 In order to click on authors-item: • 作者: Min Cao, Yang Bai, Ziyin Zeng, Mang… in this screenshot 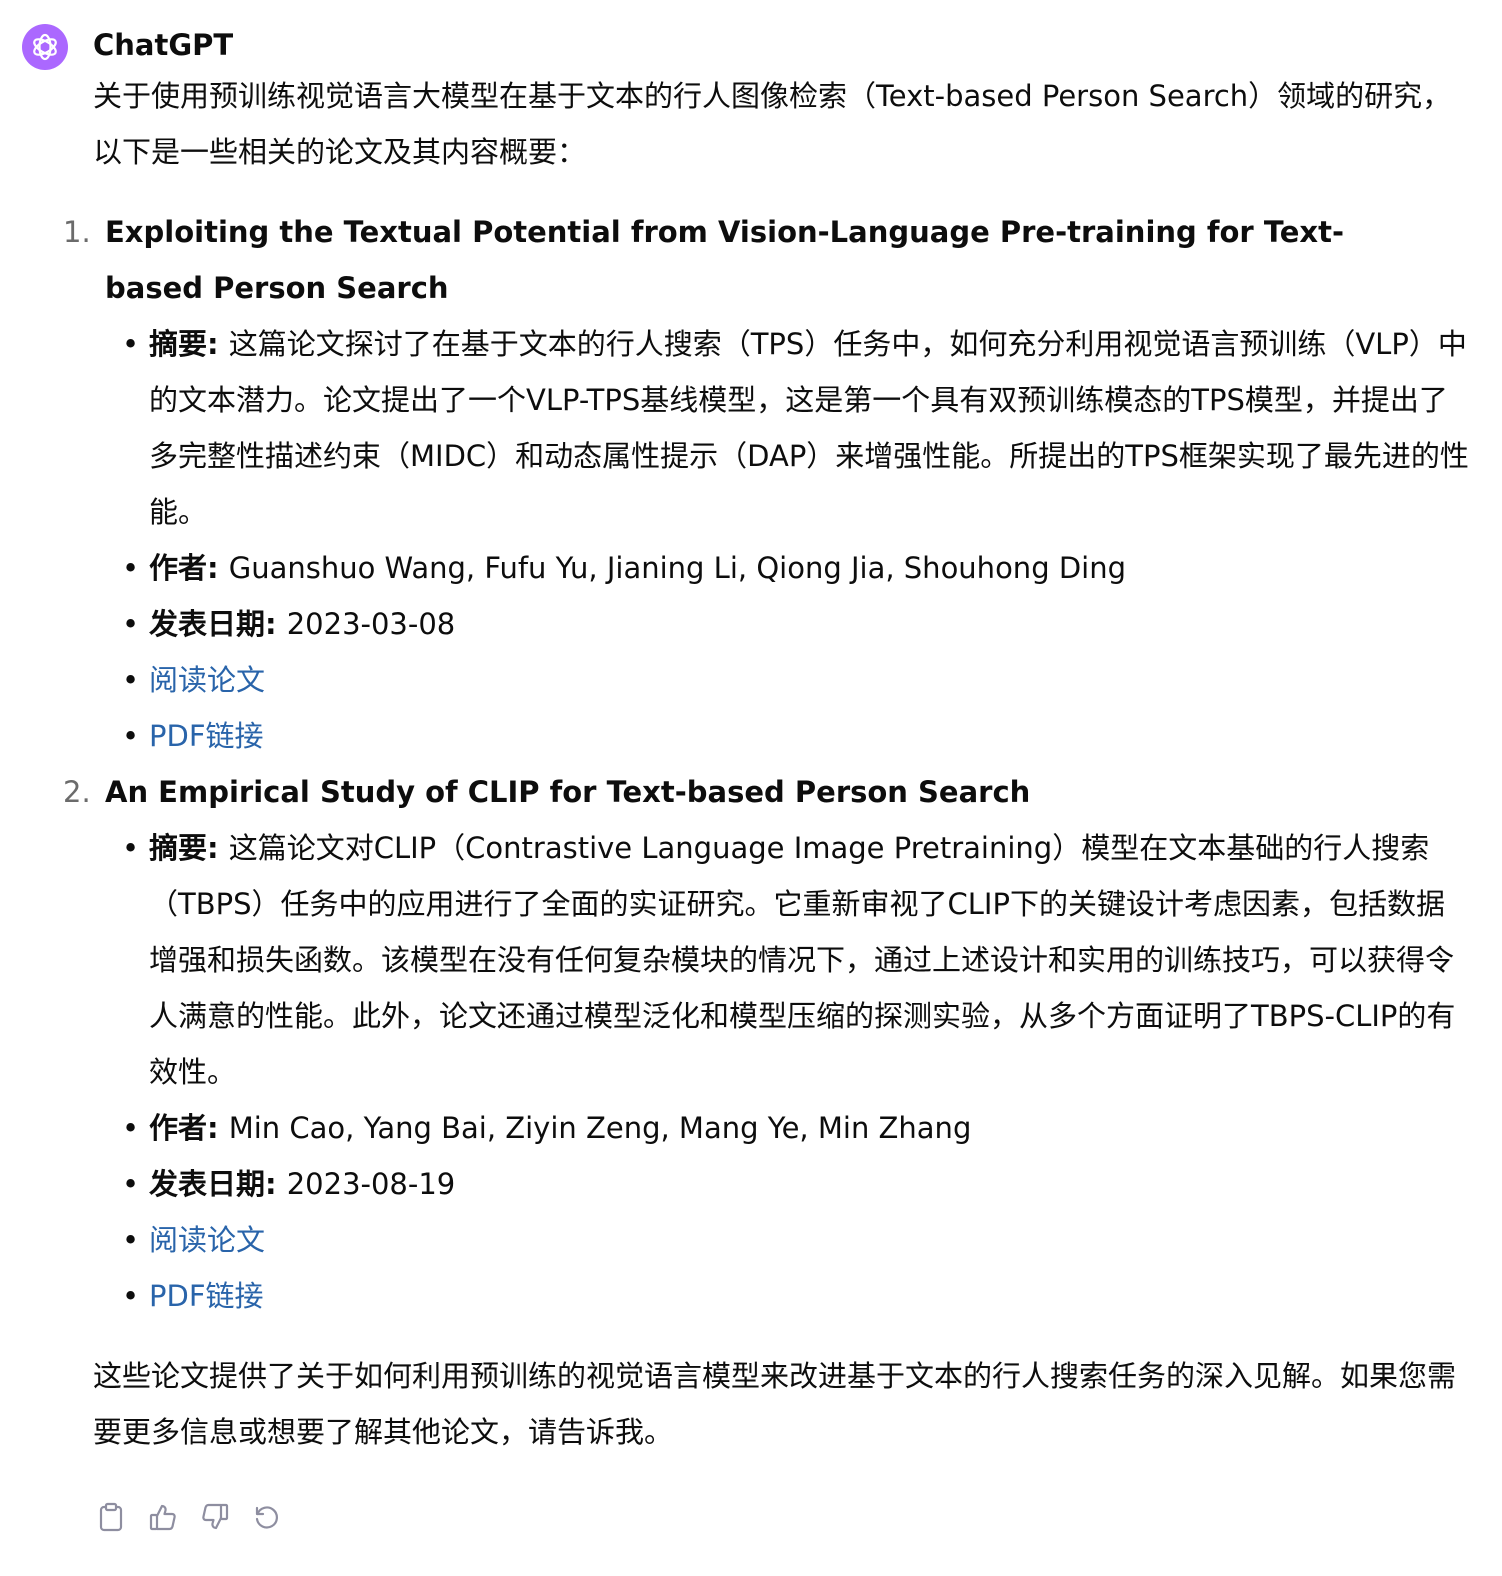, I will do `click(795, 1128)`.